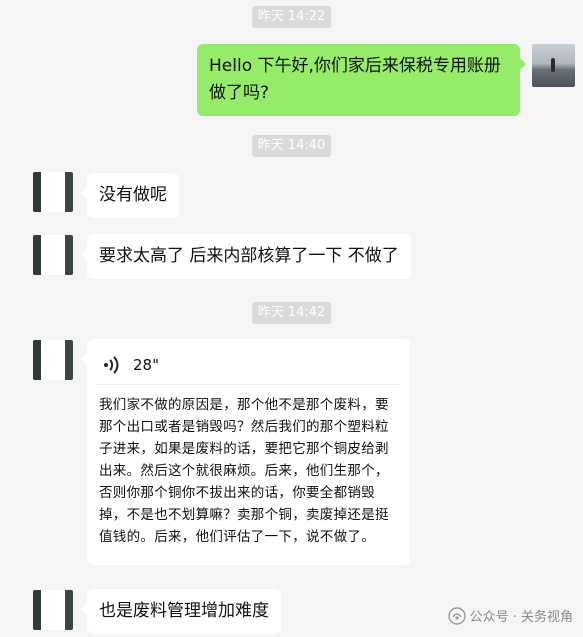 The height and width of the screenshot is (637, 583). Describe the element at coordinates (553, 65) in the screenshot. I see `my-avatar` at that location.